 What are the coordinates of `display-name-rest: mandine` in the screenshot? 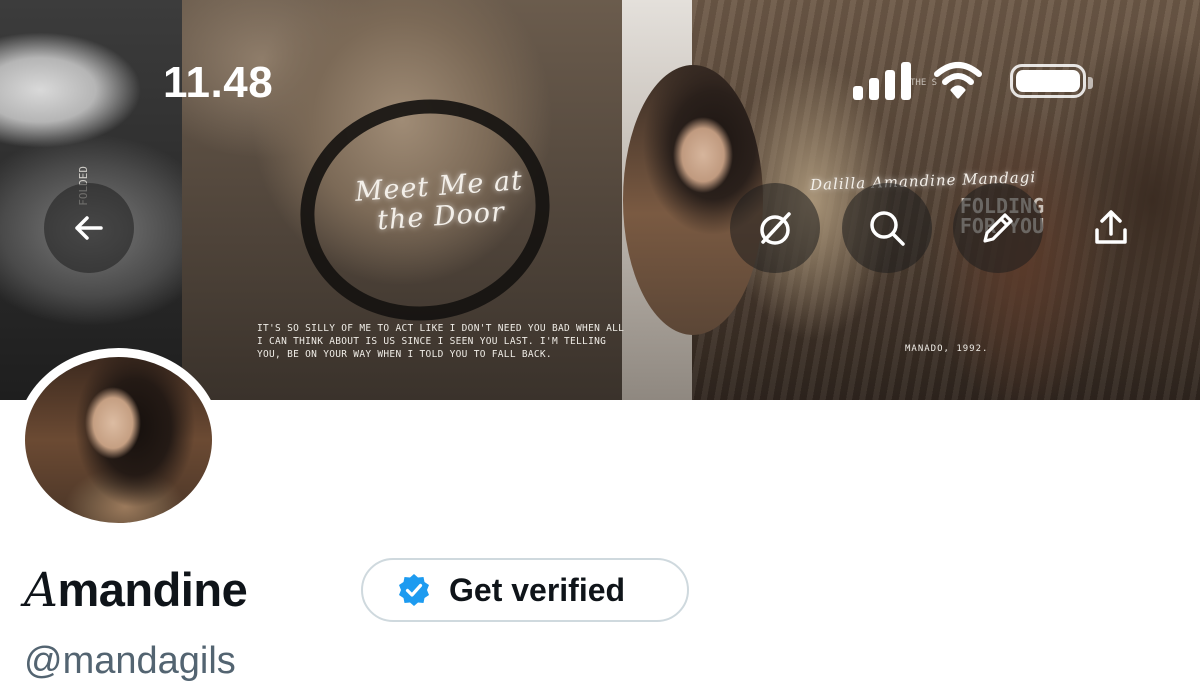 It's located at (152, 589).